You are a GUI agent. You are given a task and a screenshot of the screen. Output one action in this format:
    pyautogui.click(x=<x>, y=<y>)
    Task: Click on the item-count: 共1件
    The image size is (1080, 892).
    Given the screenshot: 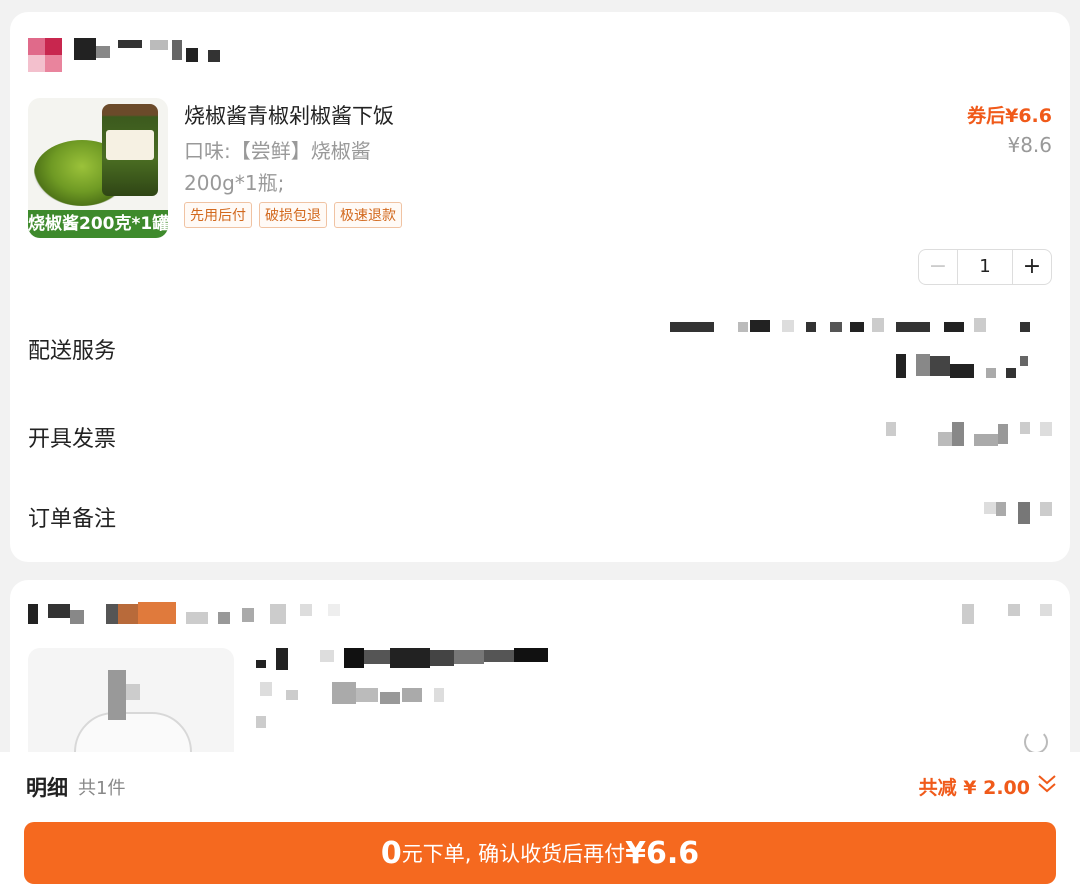 What is the action you would take?
    pyautogui.click(x=102, y=788)
    